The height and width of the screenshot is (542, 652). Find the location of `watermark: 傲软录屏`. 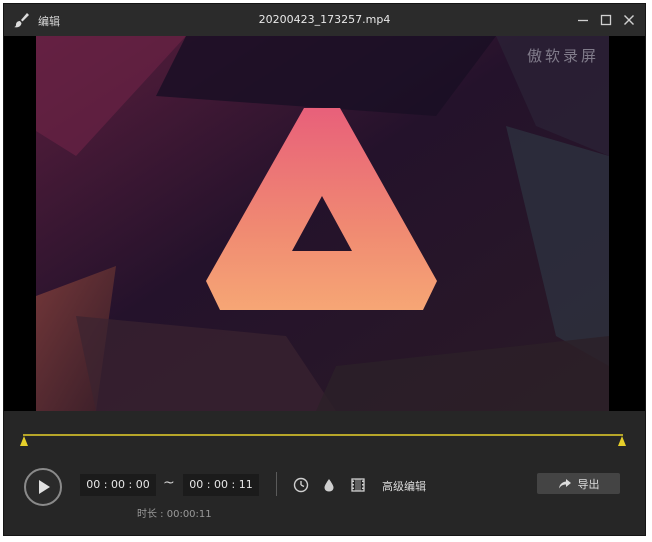

watermark: 傲软录屏 is located at coordinates (562, 56).